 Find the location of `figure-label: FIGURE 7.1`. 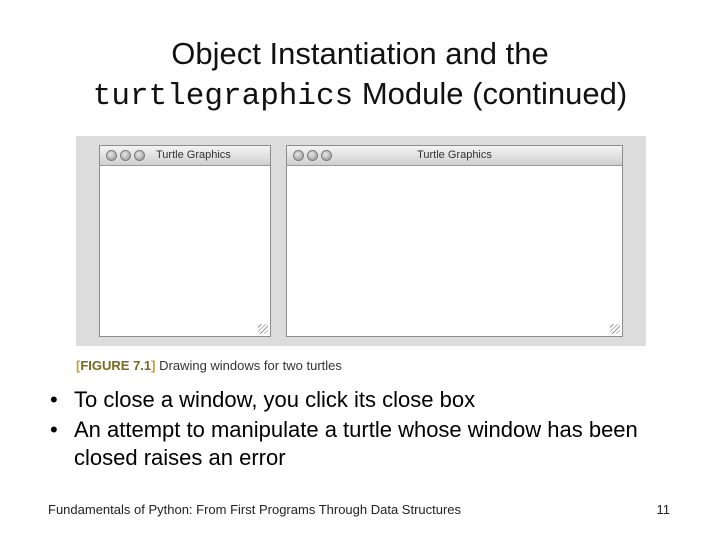

figure-label: FIGURE 7.1 is located at coordinates (116, 365).